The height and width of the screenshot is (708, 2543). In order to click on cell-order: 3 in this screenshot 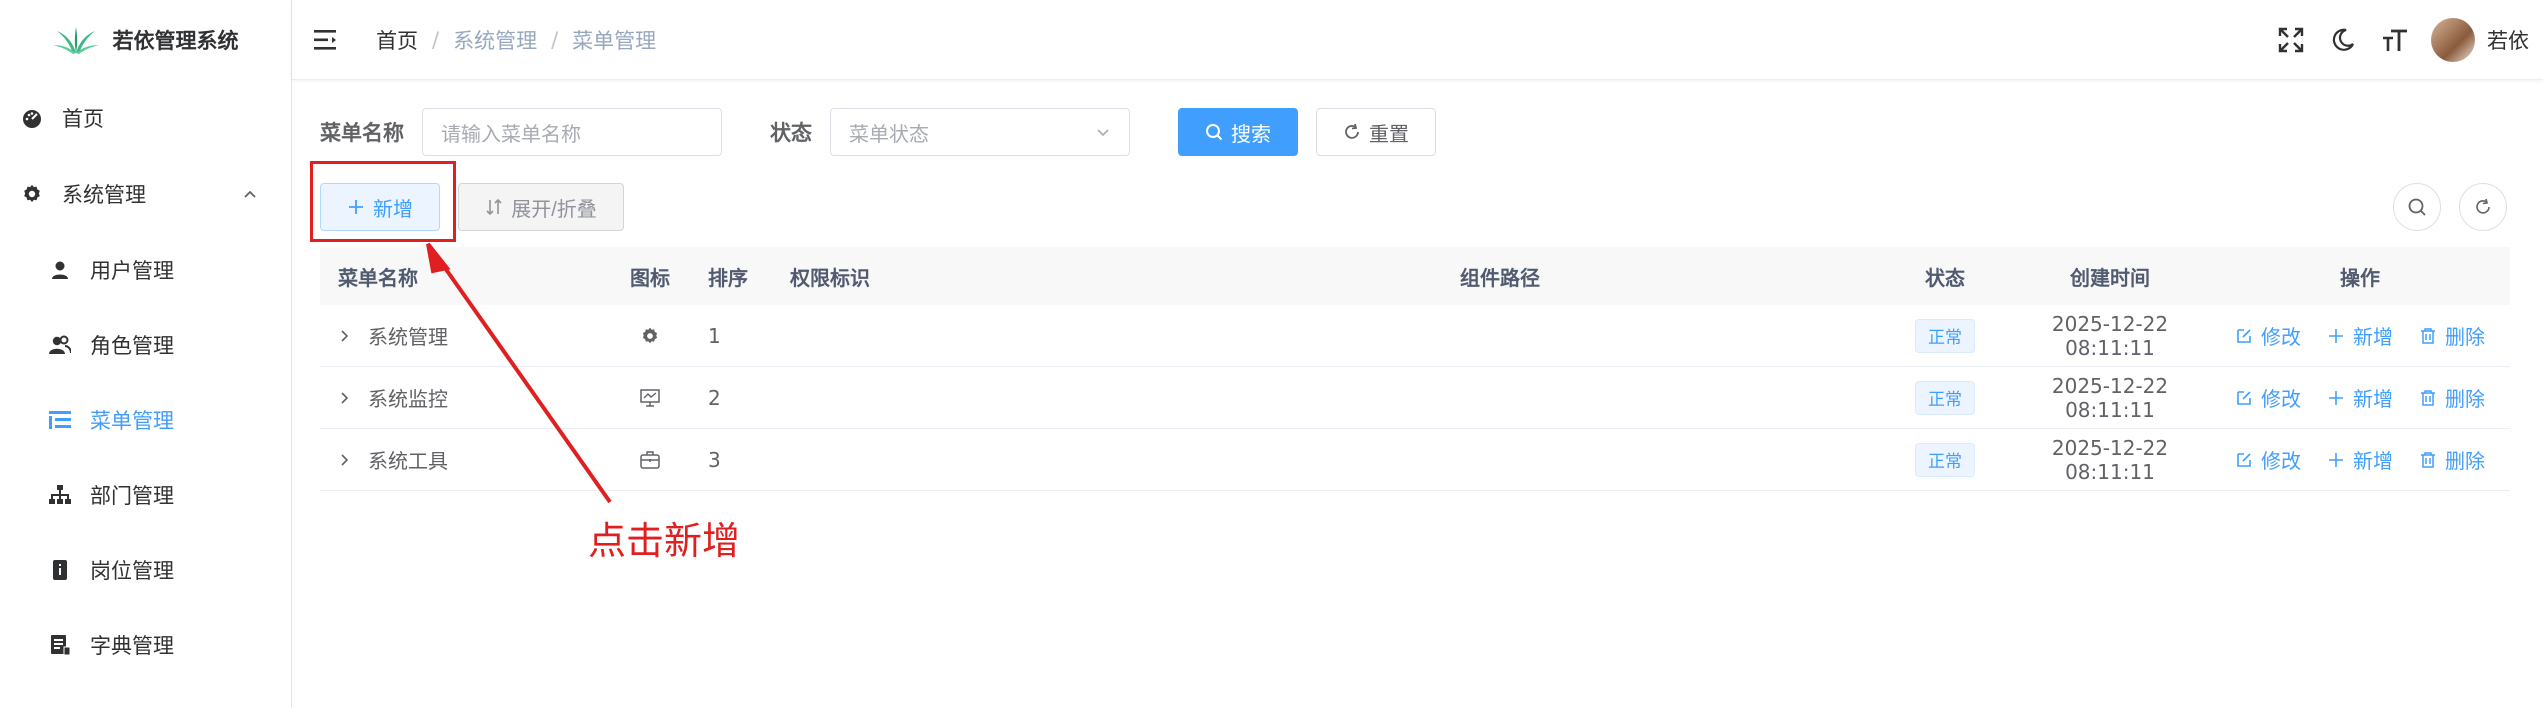, I will do `click(714, 459)`.